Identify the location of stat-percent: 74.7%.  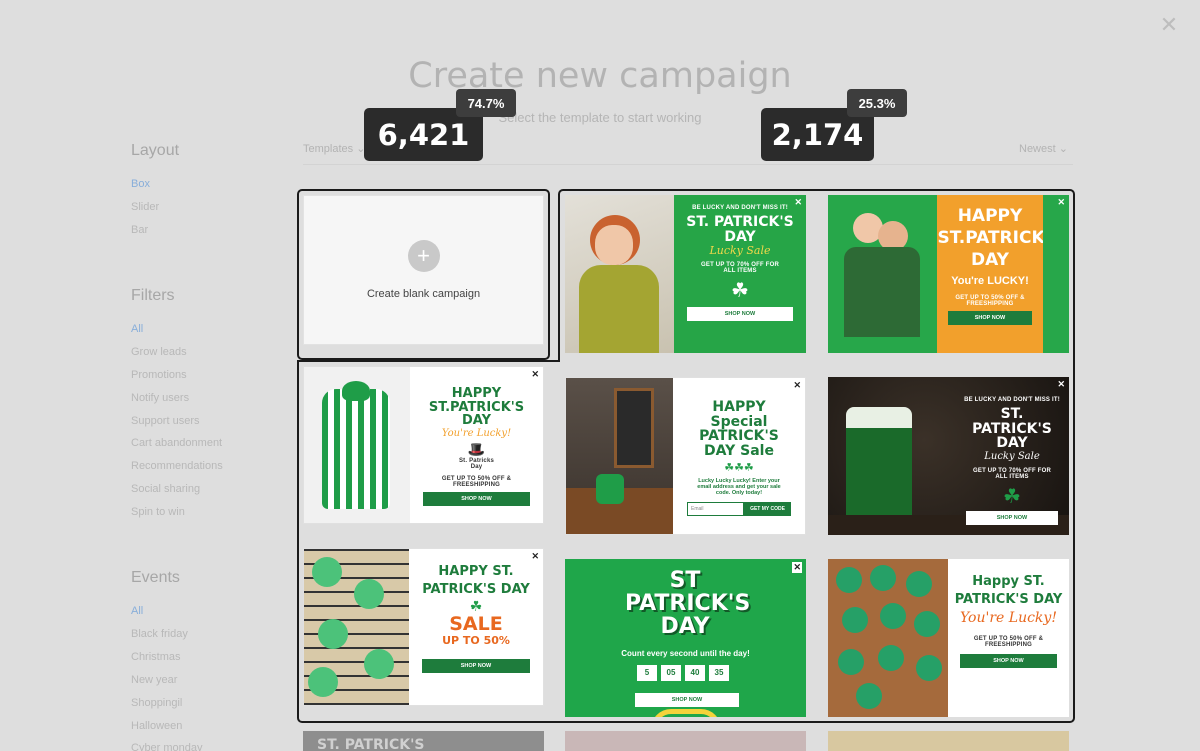
(486, 103).